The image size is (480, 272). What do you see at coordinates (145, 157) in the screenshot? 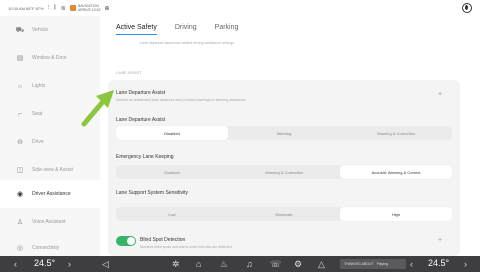
I see `row-title-emergency-lane-keeping: Emergency Lane Keeping` at bounding box center [145, 157].